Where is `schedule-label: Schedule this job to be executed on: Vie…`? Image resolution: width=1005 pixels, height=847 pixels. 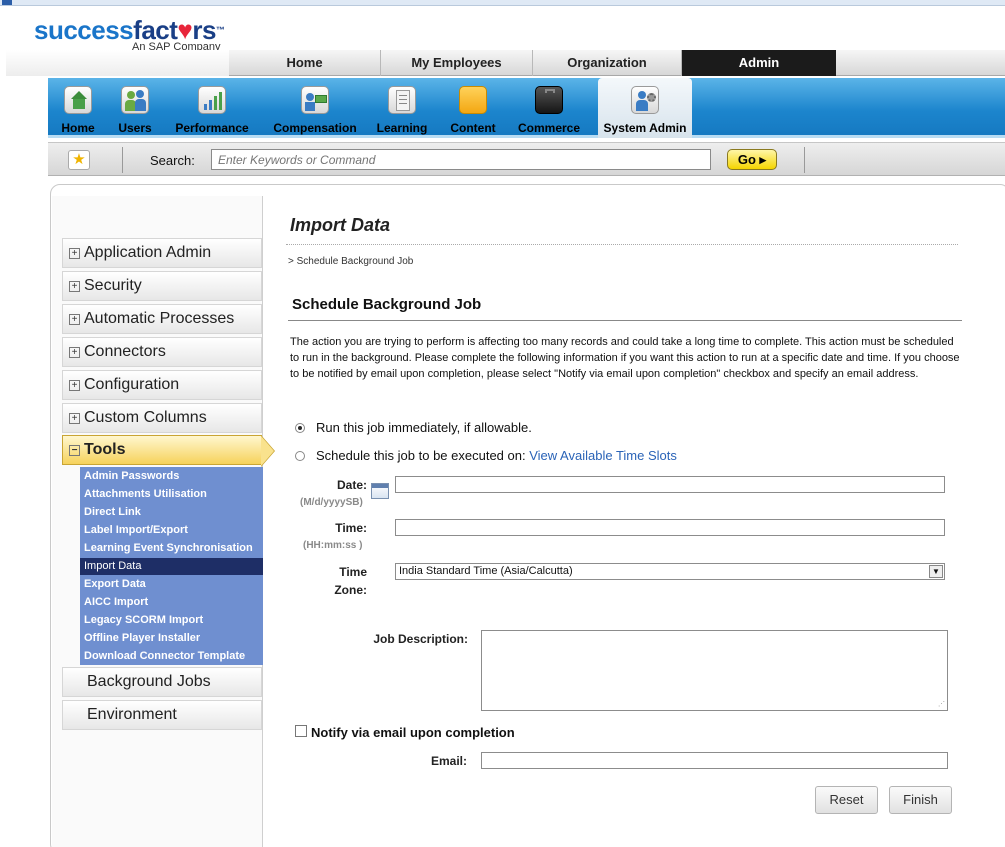 schedule-label: Schedule this job to be executed on: Vie… is located at coordinates (496, 455).